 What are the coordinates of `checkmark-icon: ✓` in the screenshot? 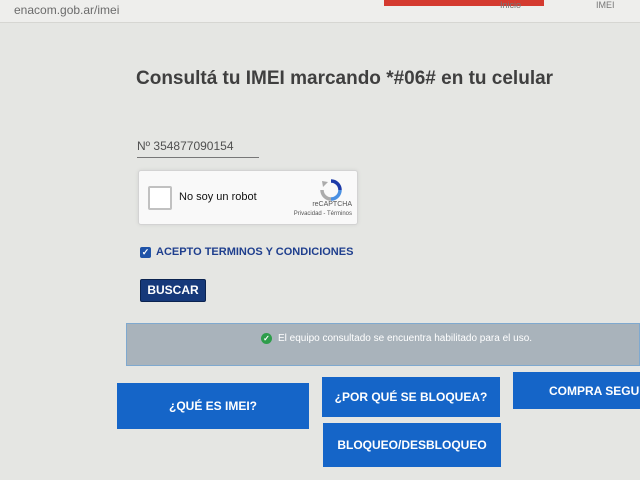 It's located at (145, 251).